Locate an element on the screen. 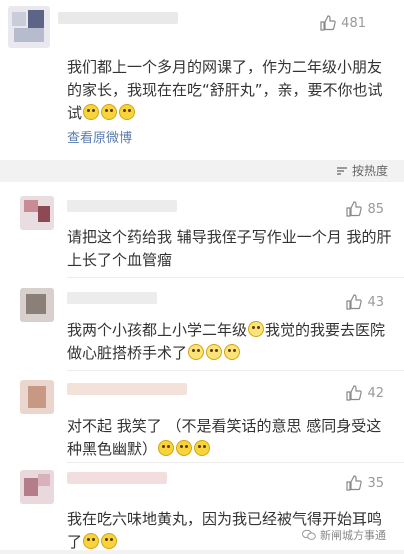  like-count: 481 is located at coordinates (353, 23).